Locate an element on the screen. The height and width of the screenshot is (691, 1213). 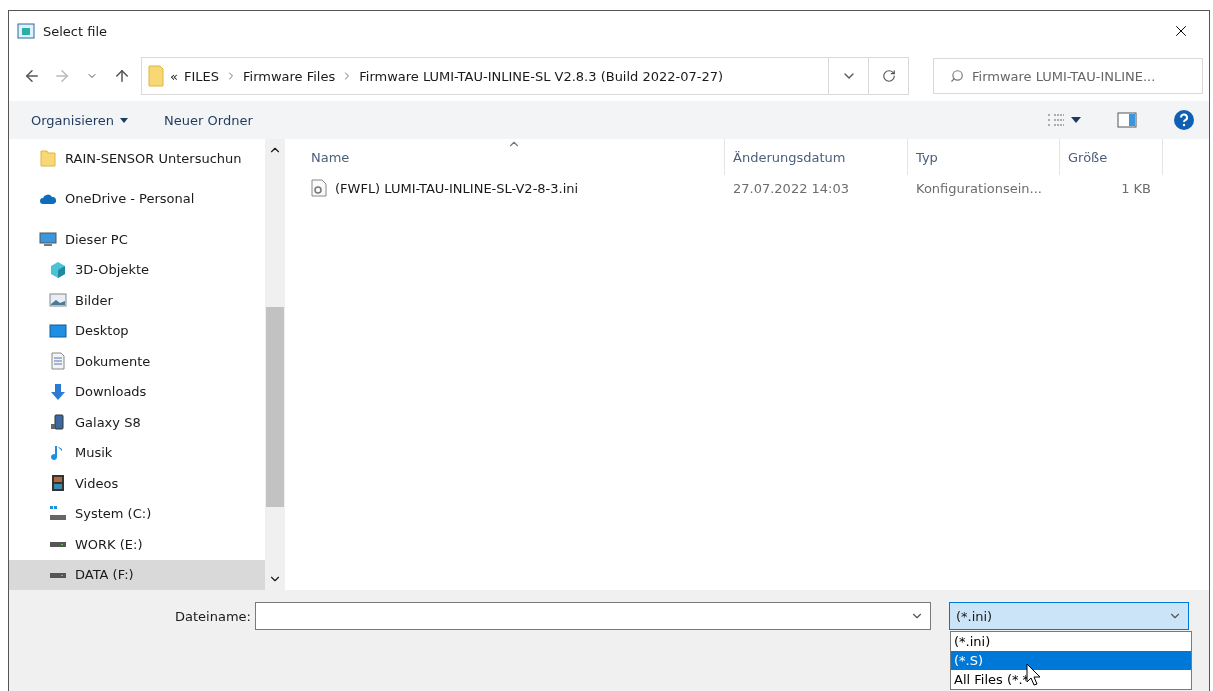
help-button is located at coordinates (1184, 120).